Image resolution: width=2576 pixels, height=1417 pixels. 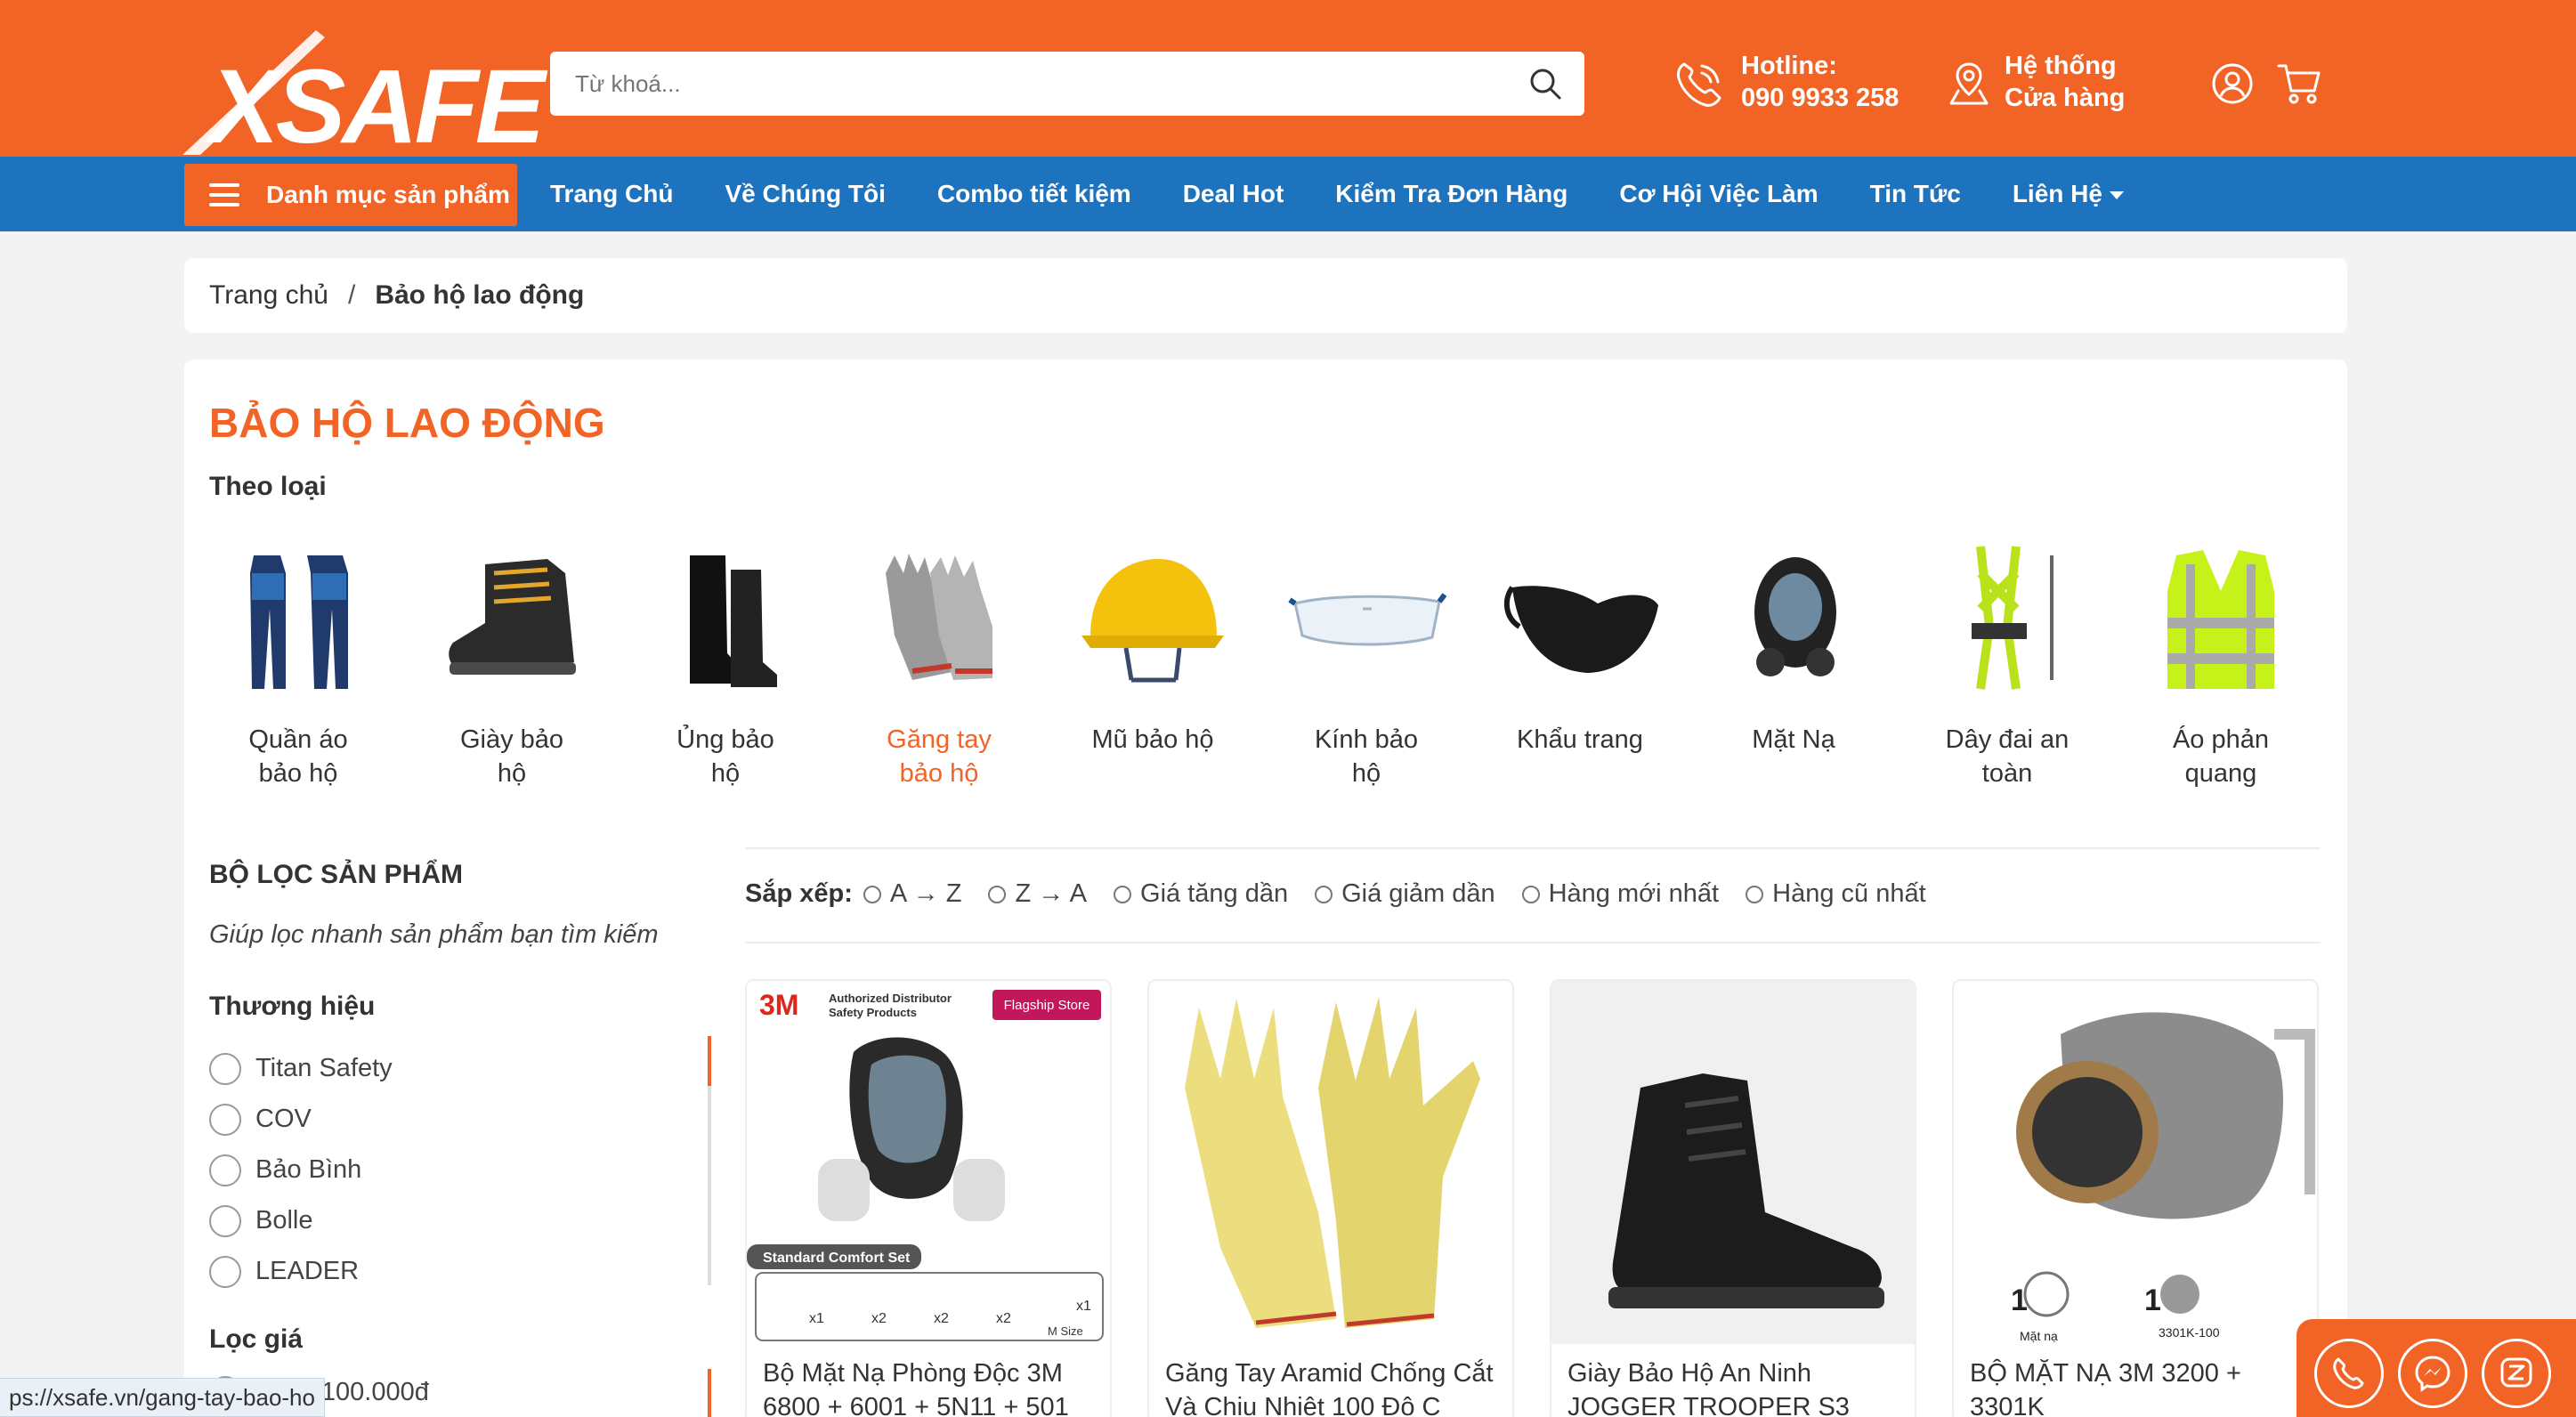 I want to click on category-label-1: Mũ bảo hộ, so click(x=1153, y=739).